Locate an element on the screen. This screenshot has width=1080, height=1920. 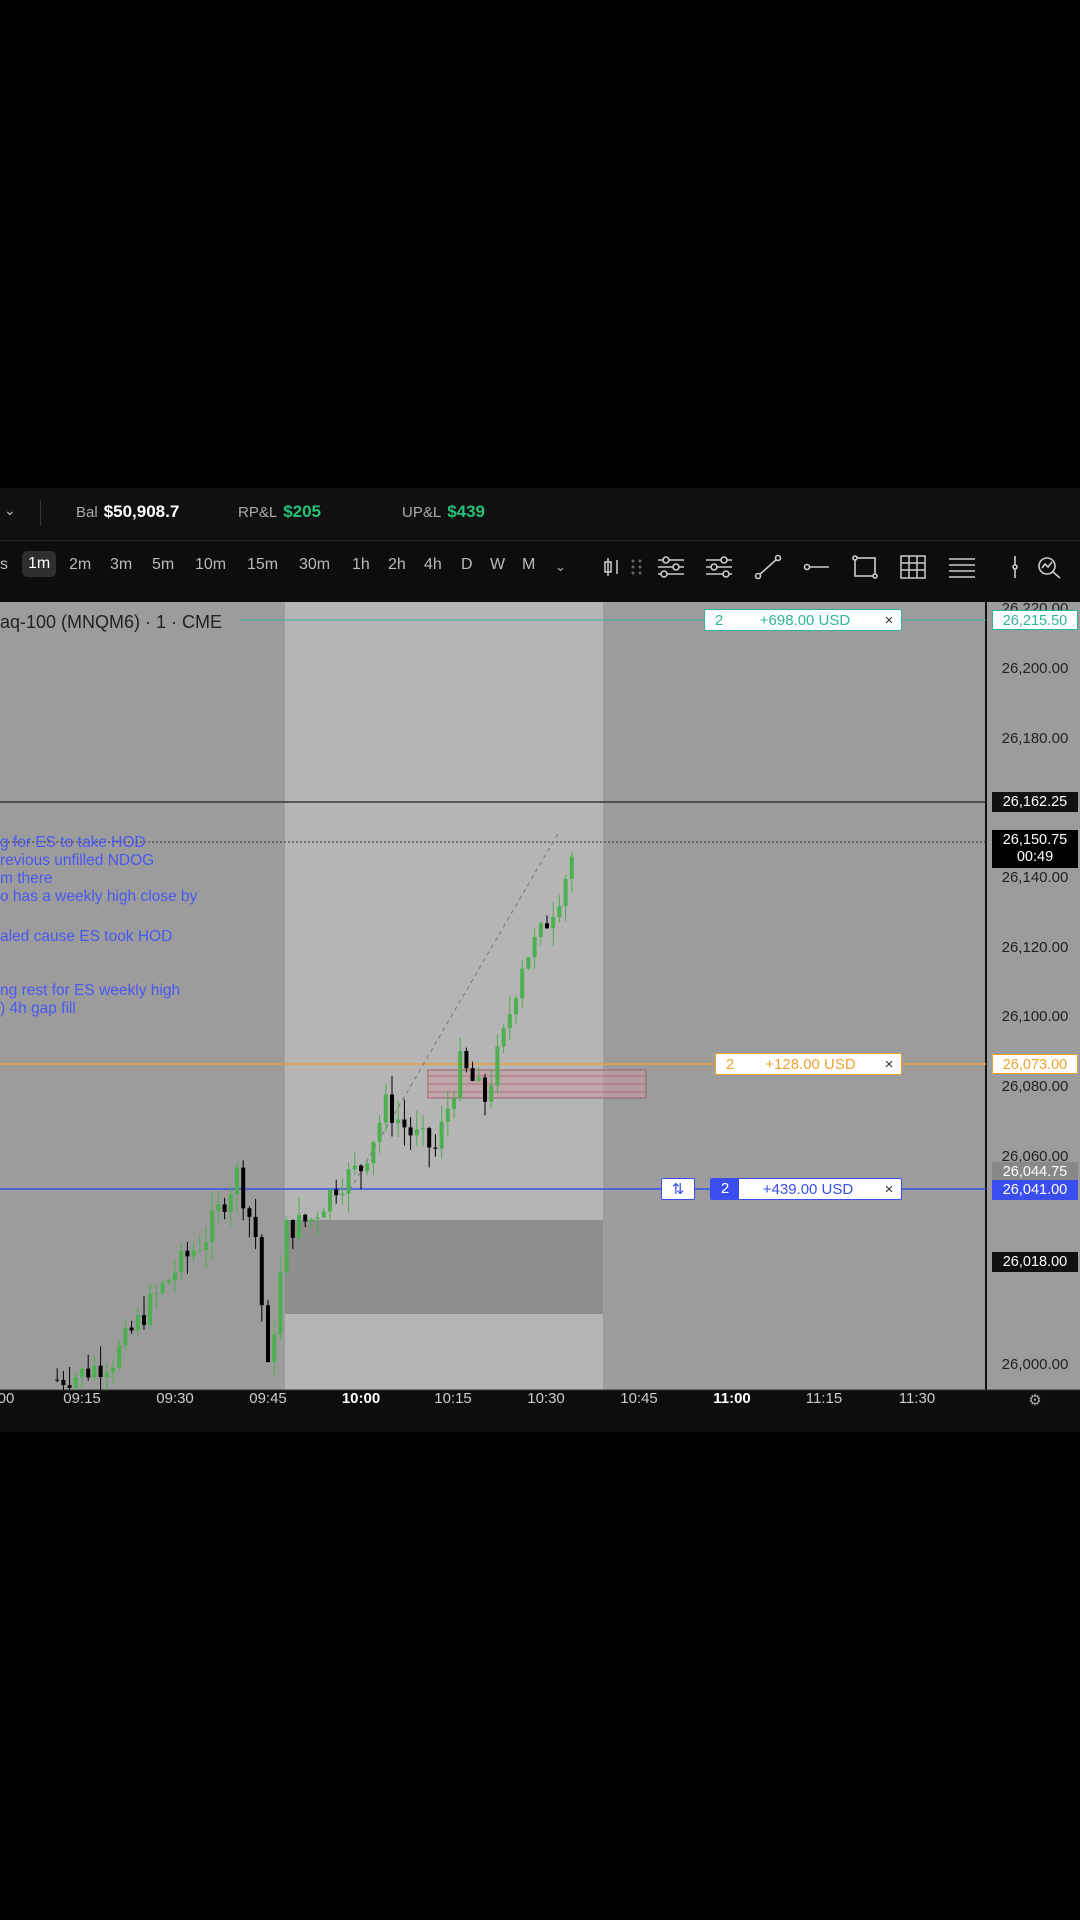
timeframe-week: W is located at coordinates (497, 565).